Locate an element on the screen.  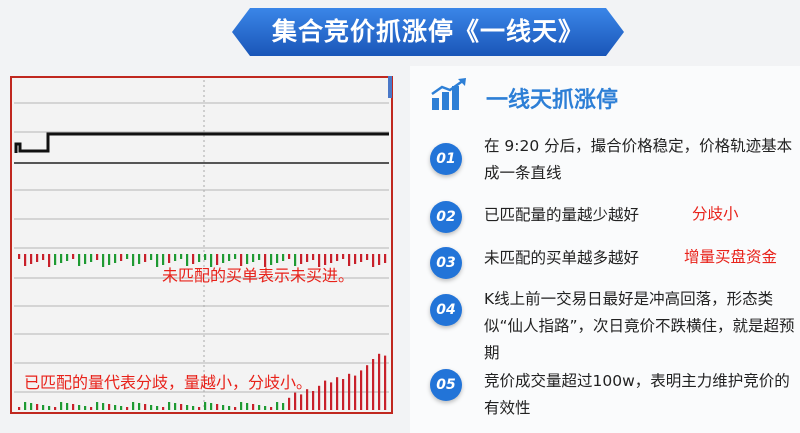
bar-chart-growth-icon is located at coordinates (450, 97).